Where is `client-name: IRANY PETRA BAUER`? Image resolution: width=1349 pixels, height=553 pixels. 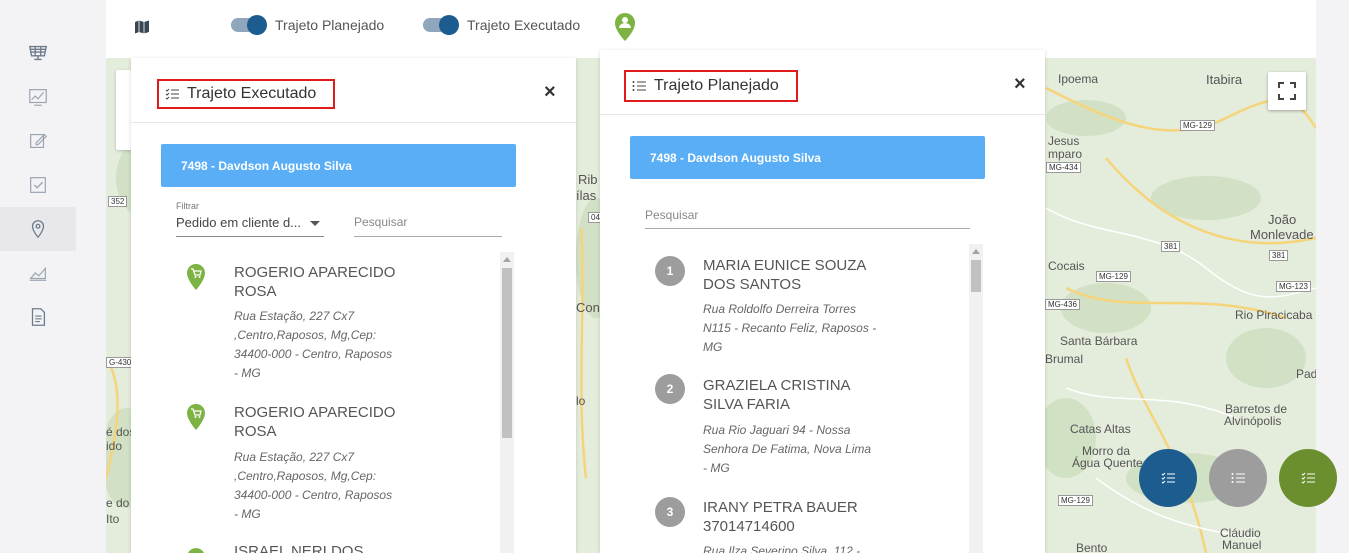
client-name: IRANY PETRA BAUER is located at coordinates (780, 507).